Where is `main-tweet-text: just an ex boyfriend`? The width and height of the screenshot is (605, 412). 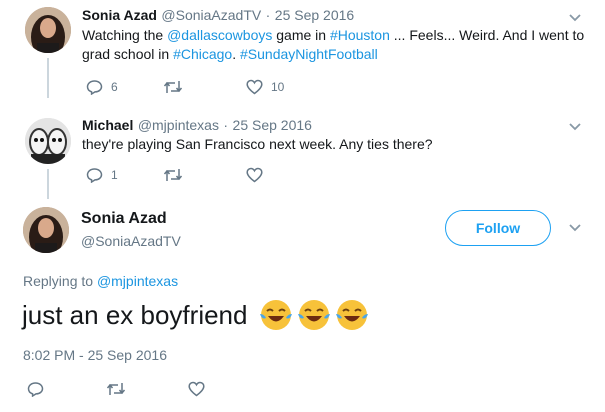 main-tweet-text: just an ex boyfriend is located at coordinates (195, 315).